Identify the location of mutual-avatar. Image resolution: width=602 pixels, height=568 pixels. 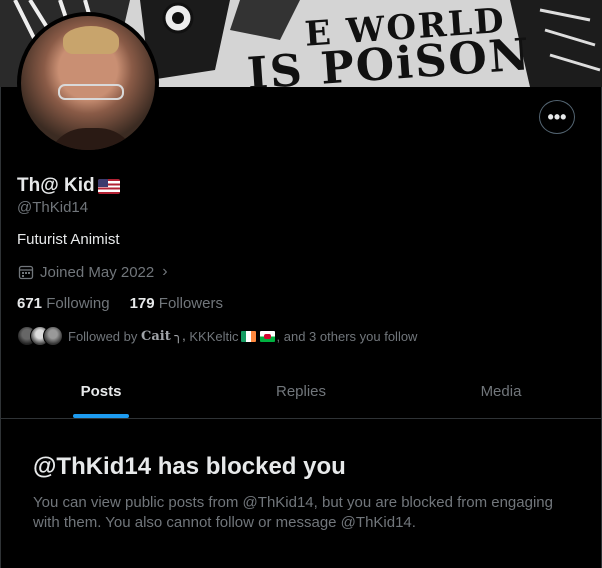
(53, 336).